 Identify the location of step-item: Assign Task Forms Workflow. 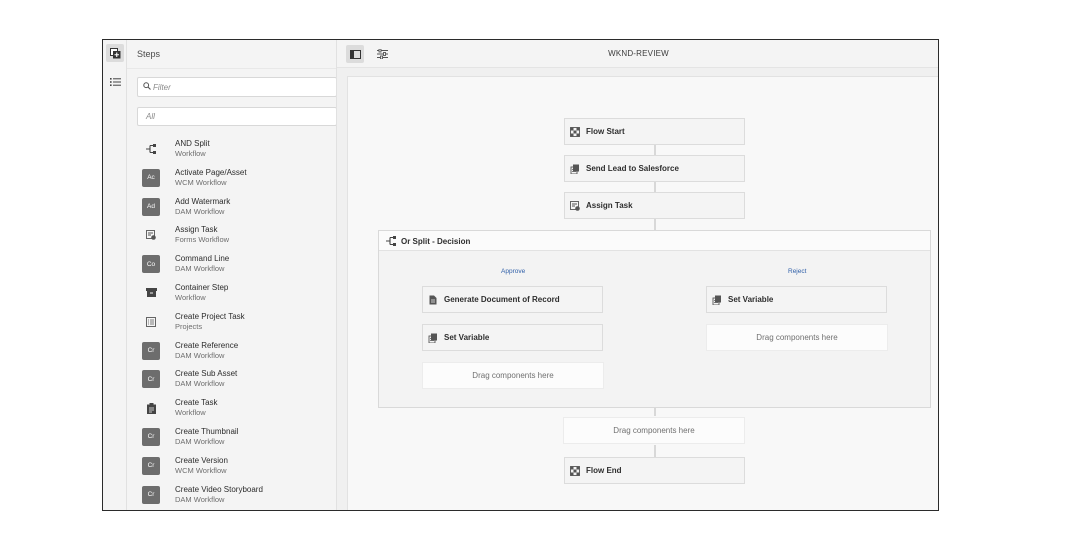
(231, 236).